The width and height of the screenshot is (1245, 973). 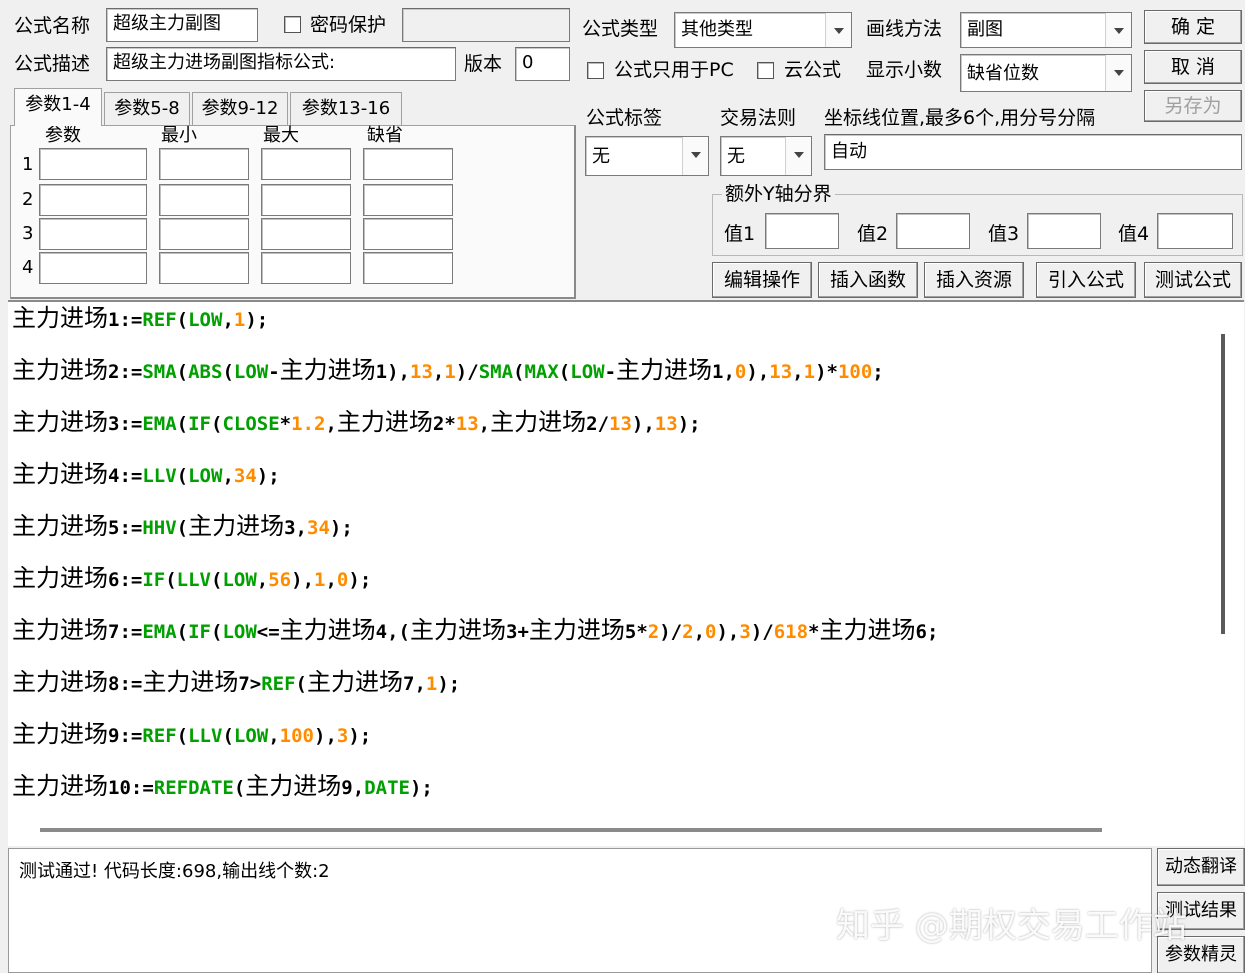 I want to click on password-input, so click(x=486, y=25).